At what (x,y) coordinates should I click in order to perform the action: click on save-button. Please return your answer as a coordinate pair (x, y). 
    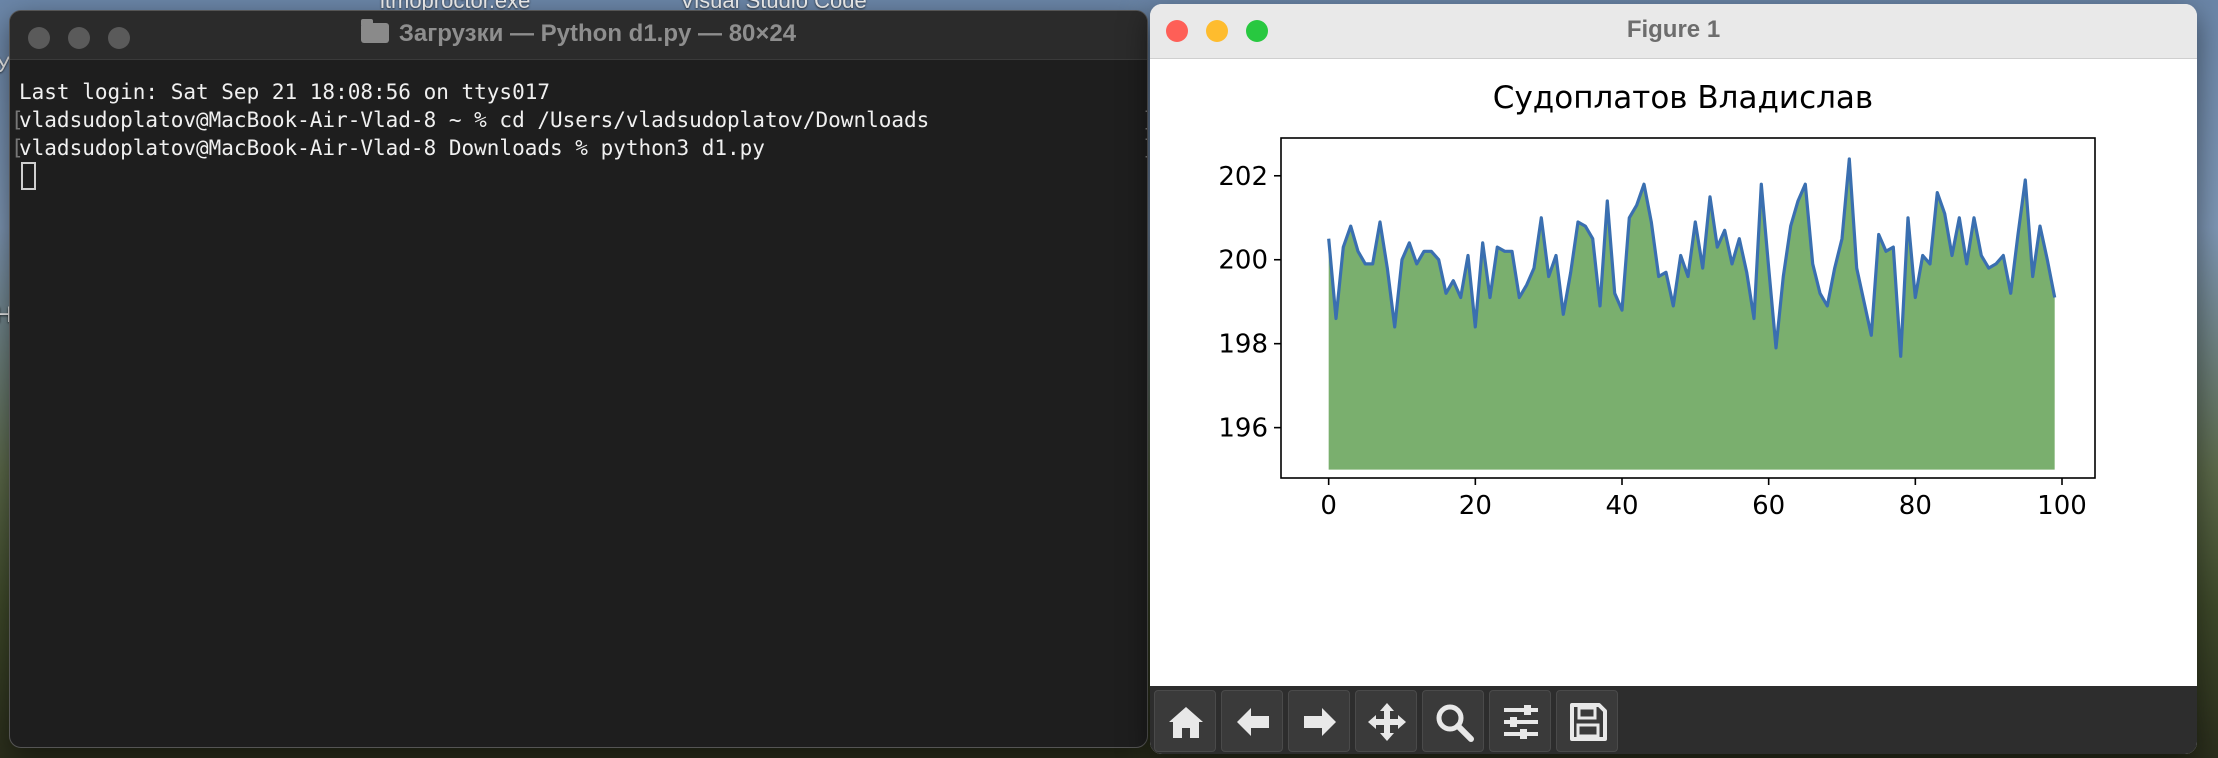
    Looking at the image, I should click on (1587, 721).